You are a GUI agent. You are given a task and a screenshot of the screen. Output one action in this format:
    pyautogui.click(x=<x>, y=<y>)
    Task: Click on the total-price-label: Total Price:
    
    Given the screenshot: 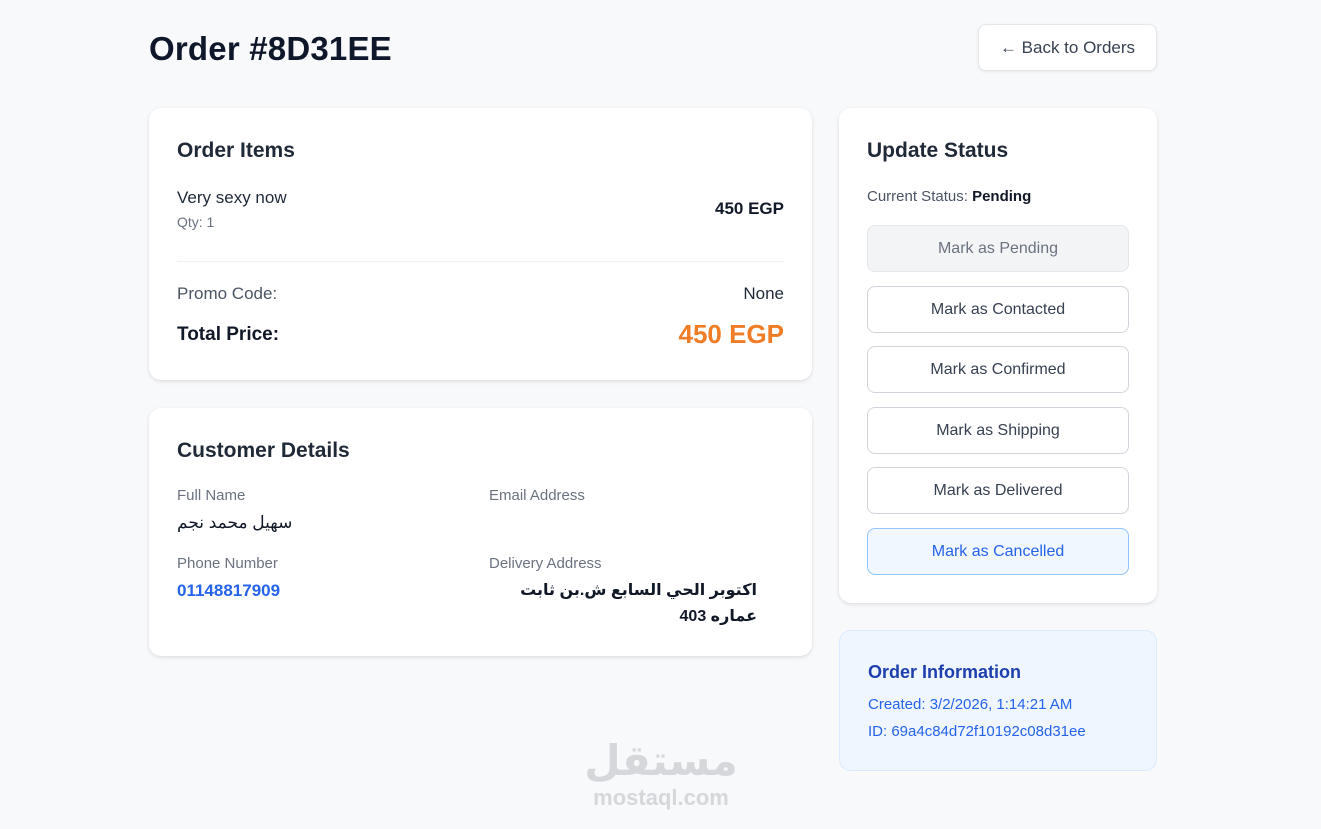 What is the action you would take?
    pyautogui.click(x=228, y=334)
    